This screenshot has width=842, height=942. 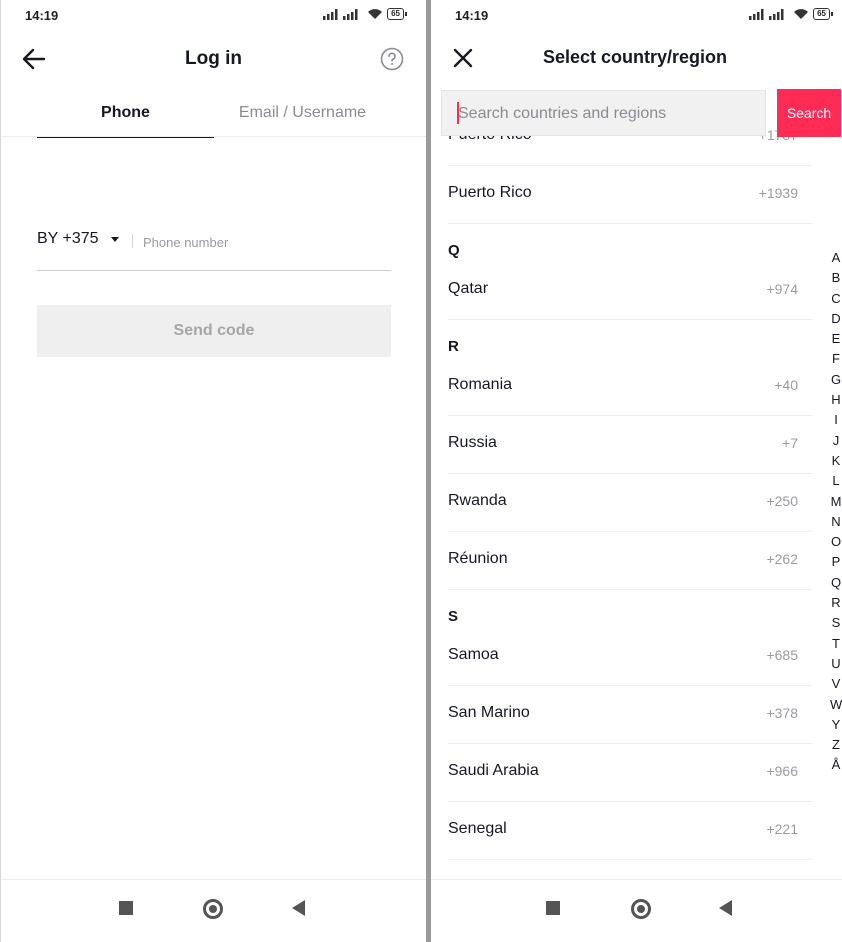 I want to click on login-tabs: Phone Email / Username, so click(x=214, y=117).